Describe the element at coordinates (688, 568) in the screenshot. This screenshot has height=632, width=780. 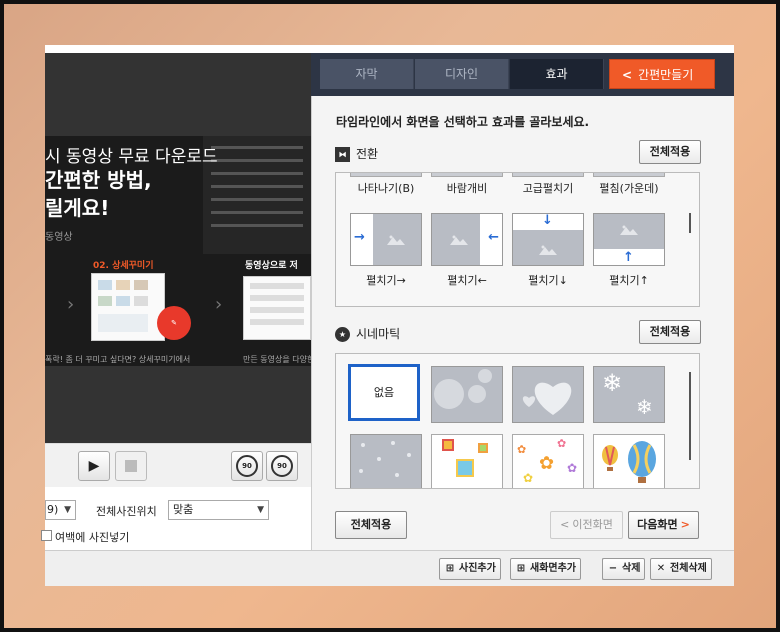
I see `delete-all-label: 전체삭제` at that location.